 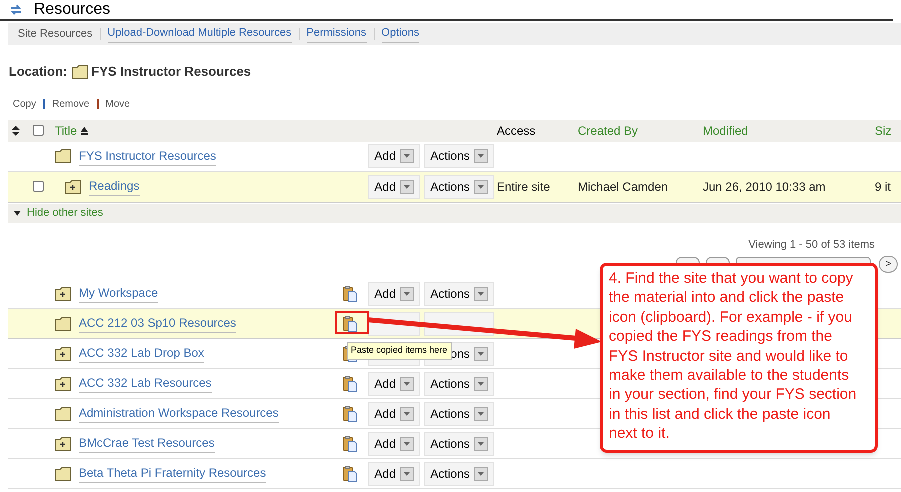 I want to click on toolbar-link: Move, so click(x=118, y=104).